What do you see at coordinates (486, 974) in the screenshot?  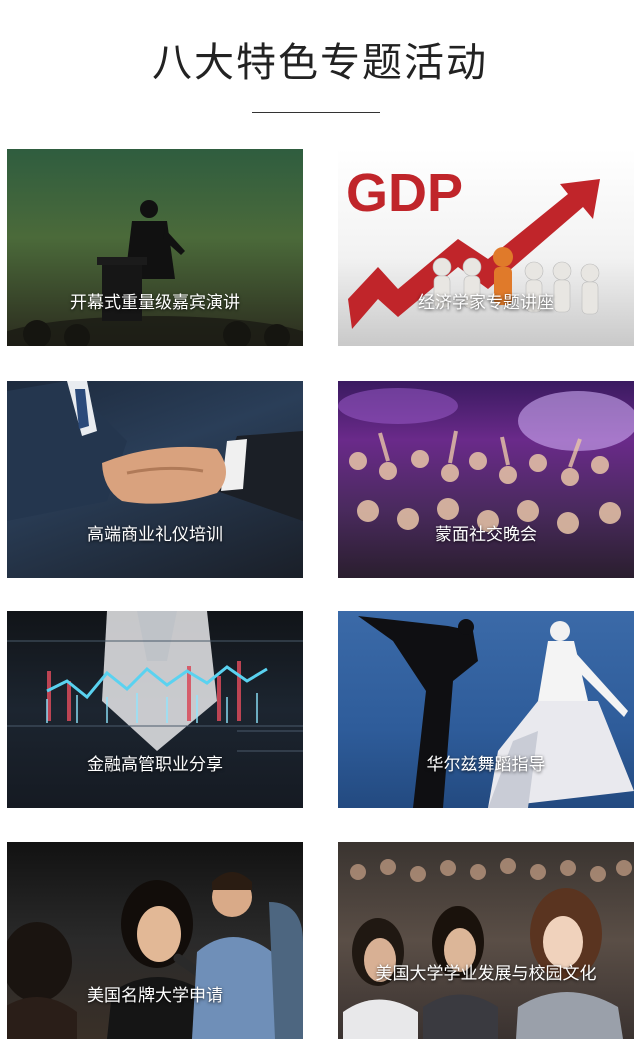 I see `card-label: 美国大学学业发展与校园文化` at bounding box center [486, 974].